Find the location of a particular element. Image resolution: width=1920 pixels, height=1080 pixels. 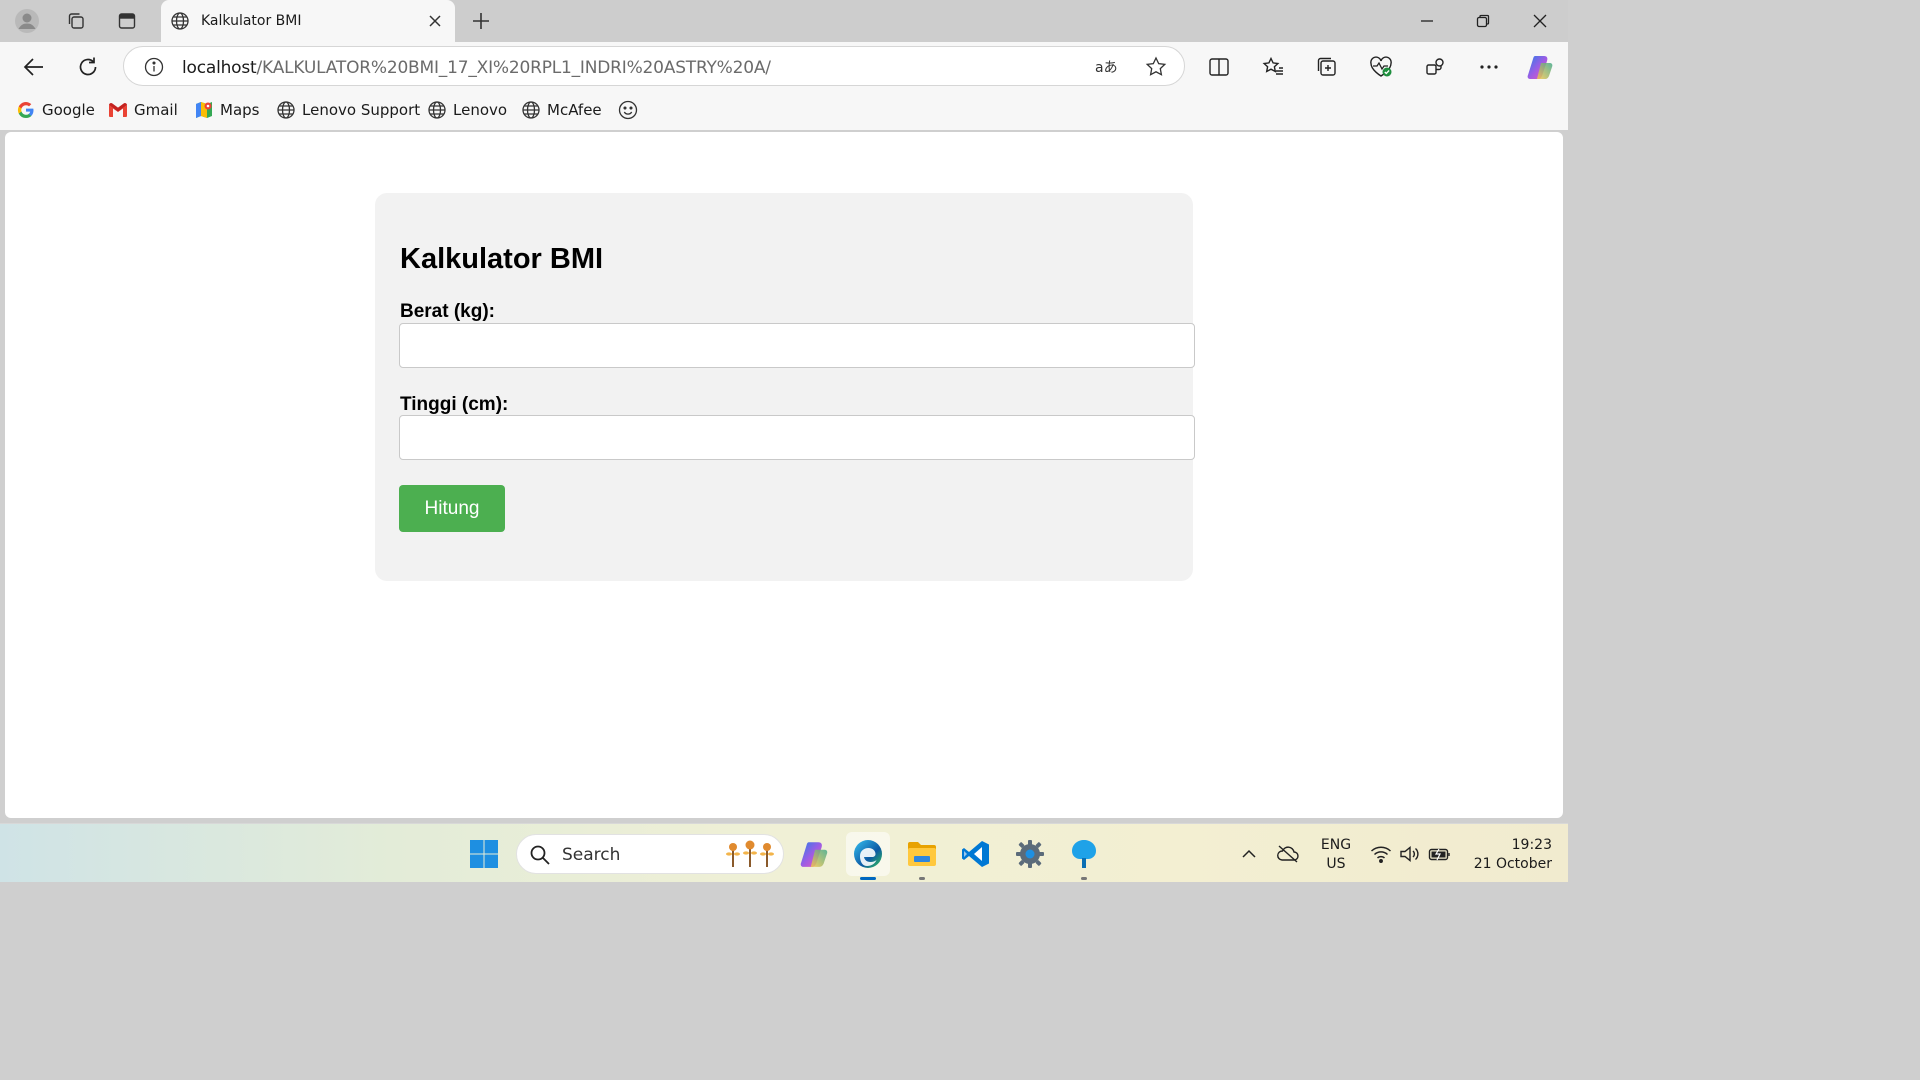

favorite-label: Lenovo Support is located at coordinates (361, 110).